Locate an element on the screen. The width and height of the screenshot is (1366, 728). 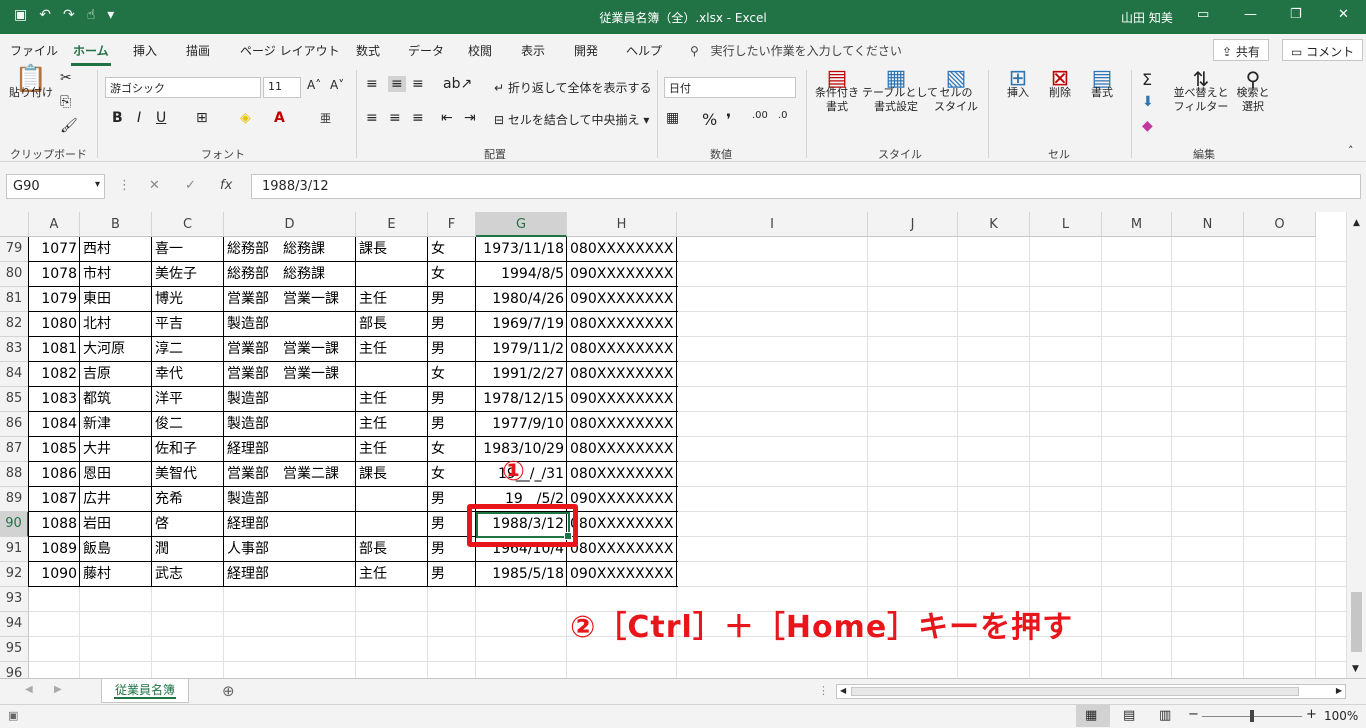
zoom-out-icon: − is located at coordinates (1193, 714).